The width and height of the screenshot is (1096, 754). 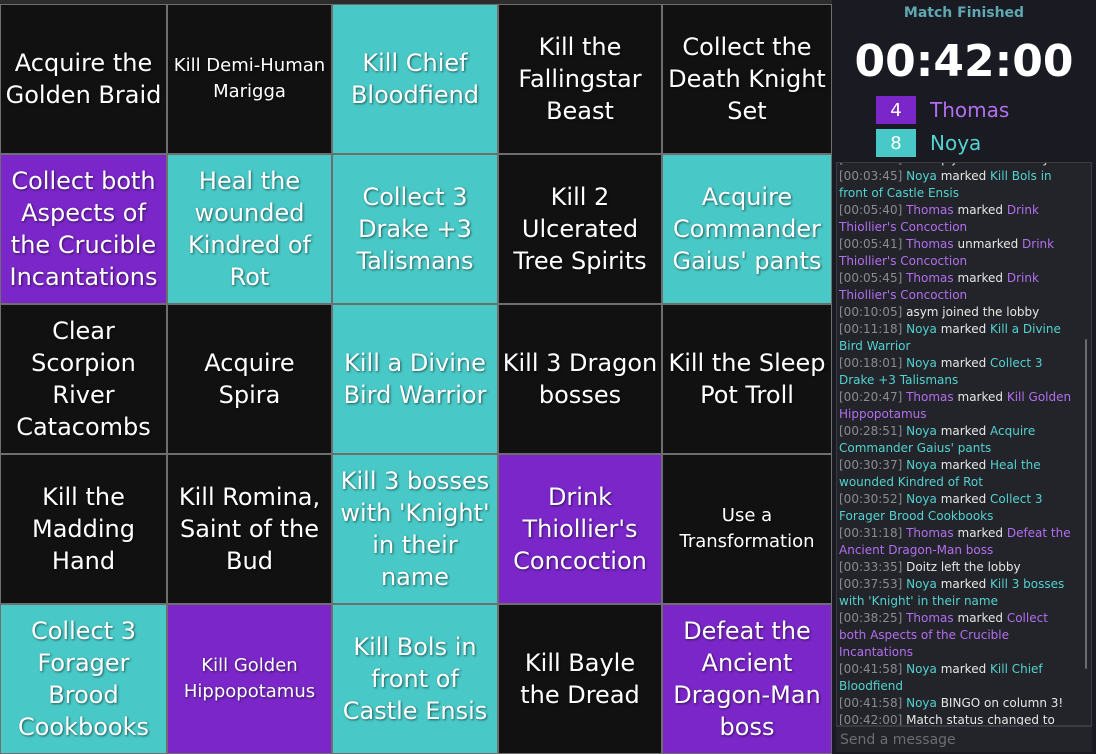 I want to click on board-cell: Kill Bayle the Dread, so click(x=580, y=679).